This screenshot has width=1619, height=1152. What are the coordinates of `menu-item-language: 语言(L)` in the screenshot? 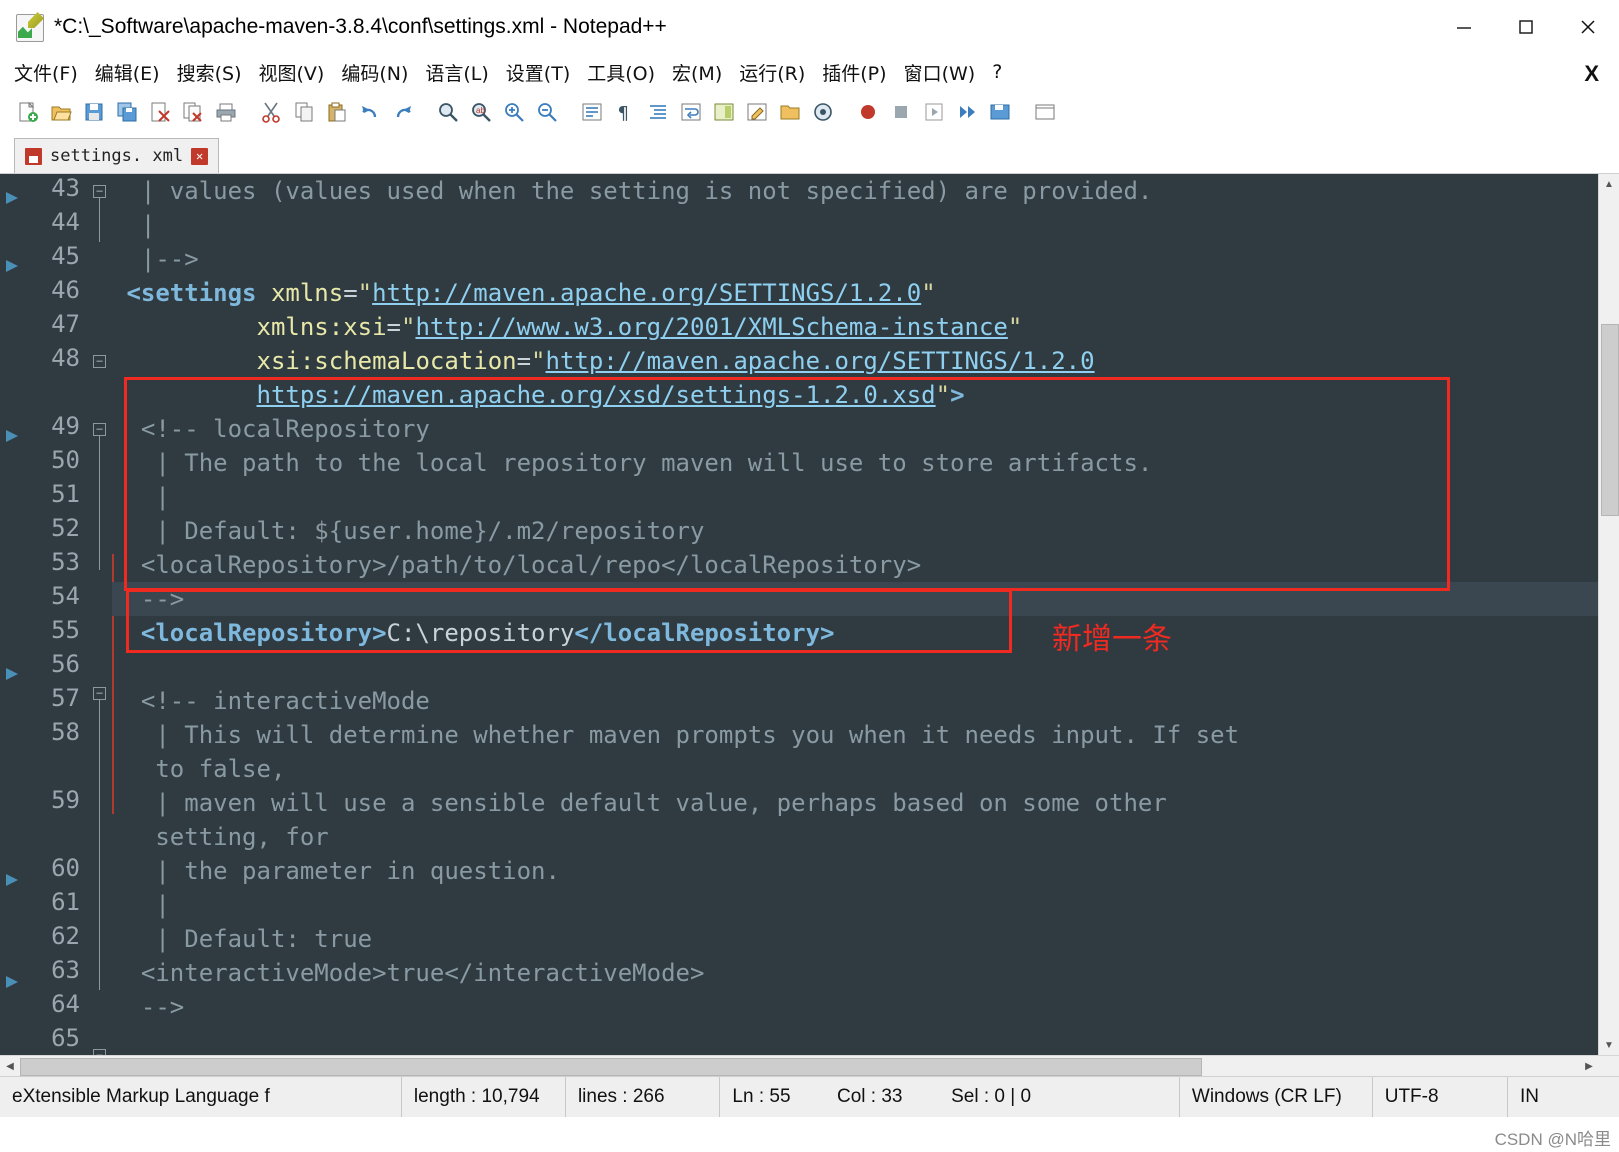 It's located at (456, 72).